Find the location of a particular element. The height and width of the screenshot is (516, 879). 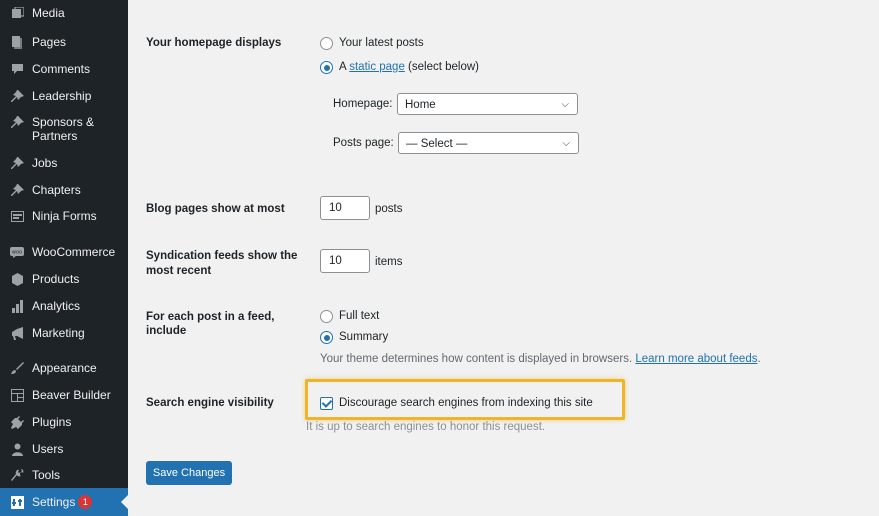

marketing-icon is located at coordinates (17, 333).